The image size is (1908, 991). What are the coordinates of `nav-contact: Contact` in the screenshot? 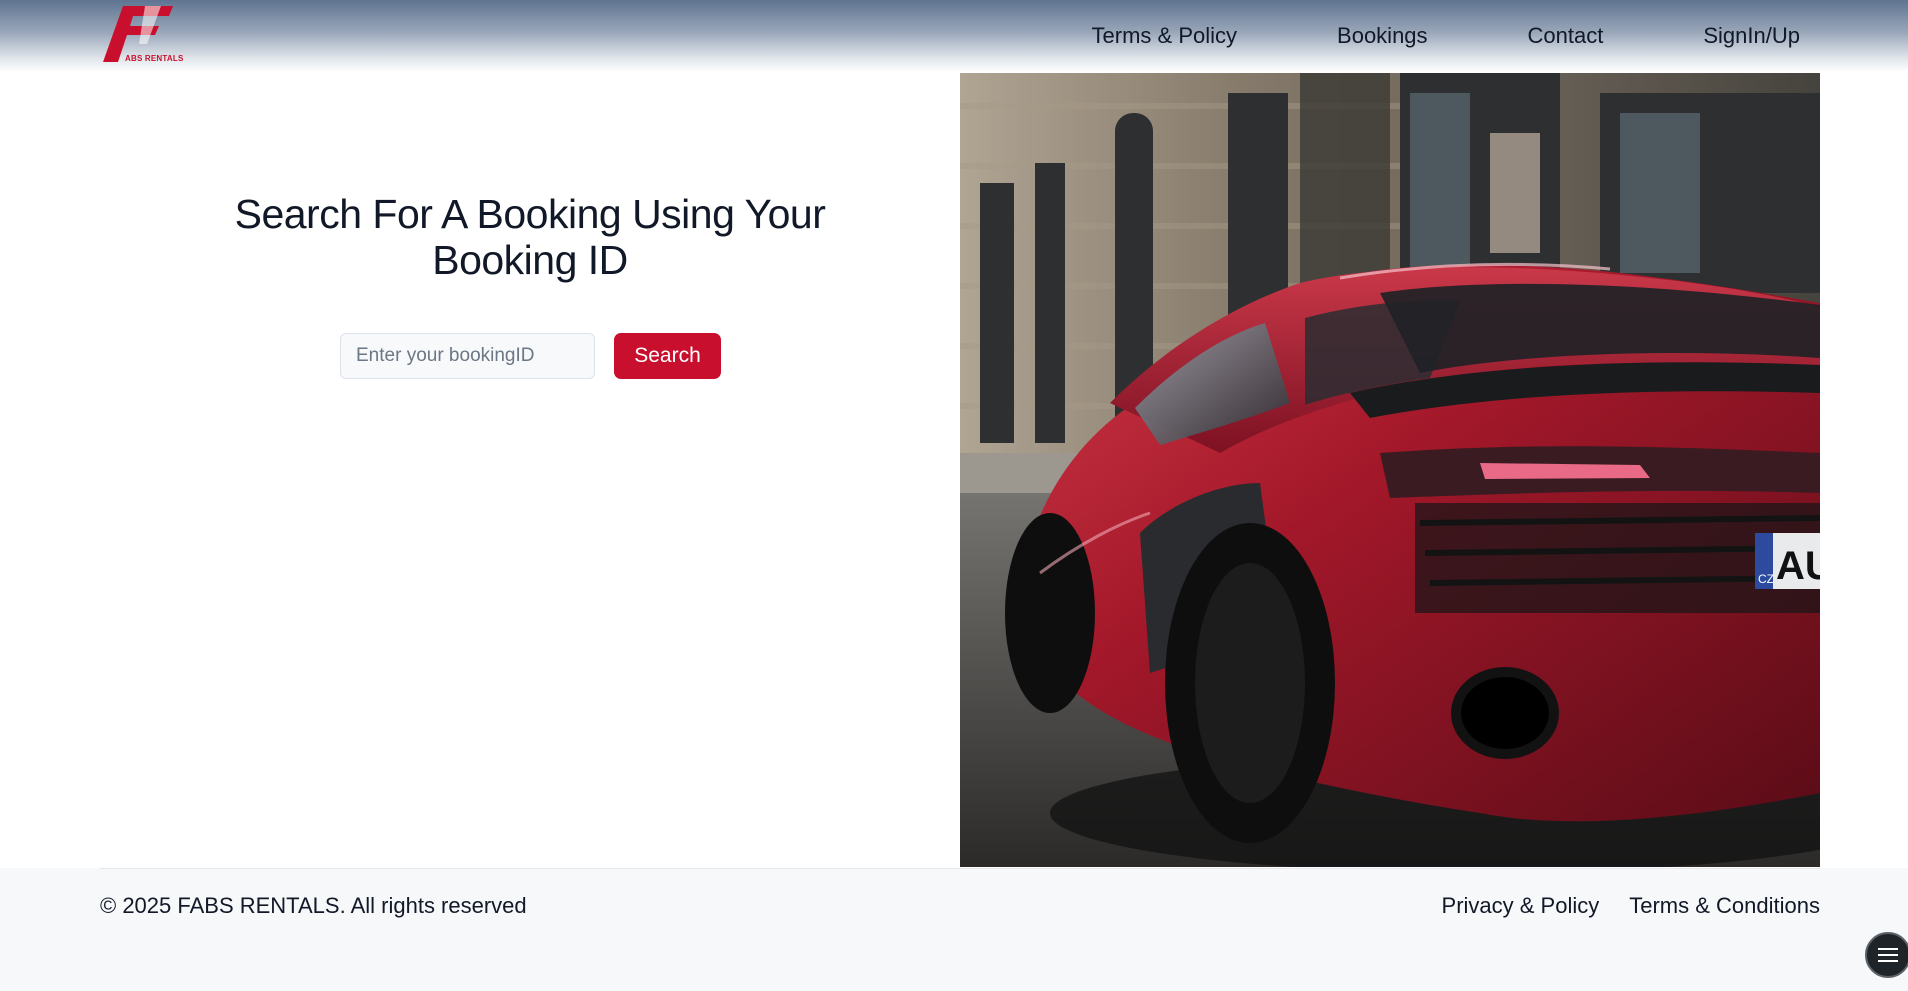 It's located at (1566, 36).